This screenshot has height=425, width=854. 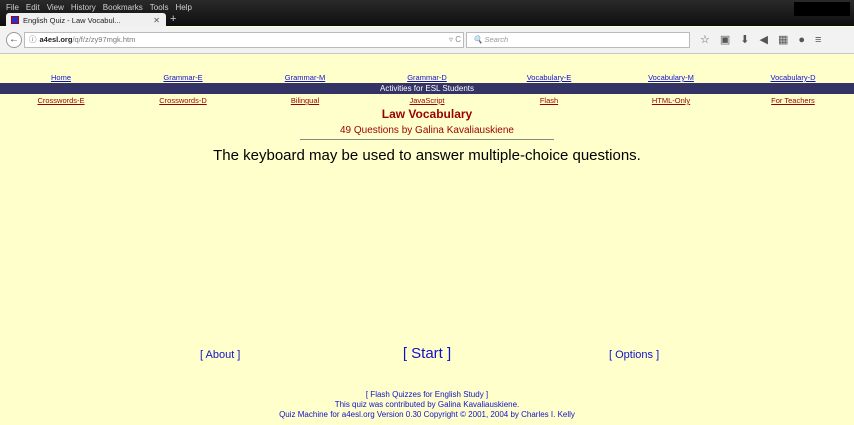 What do you see at coordinates (305, 100) in the screenshot?
I see `nav-link-bilingual: Bilingual` at bounding box center [305, 100].